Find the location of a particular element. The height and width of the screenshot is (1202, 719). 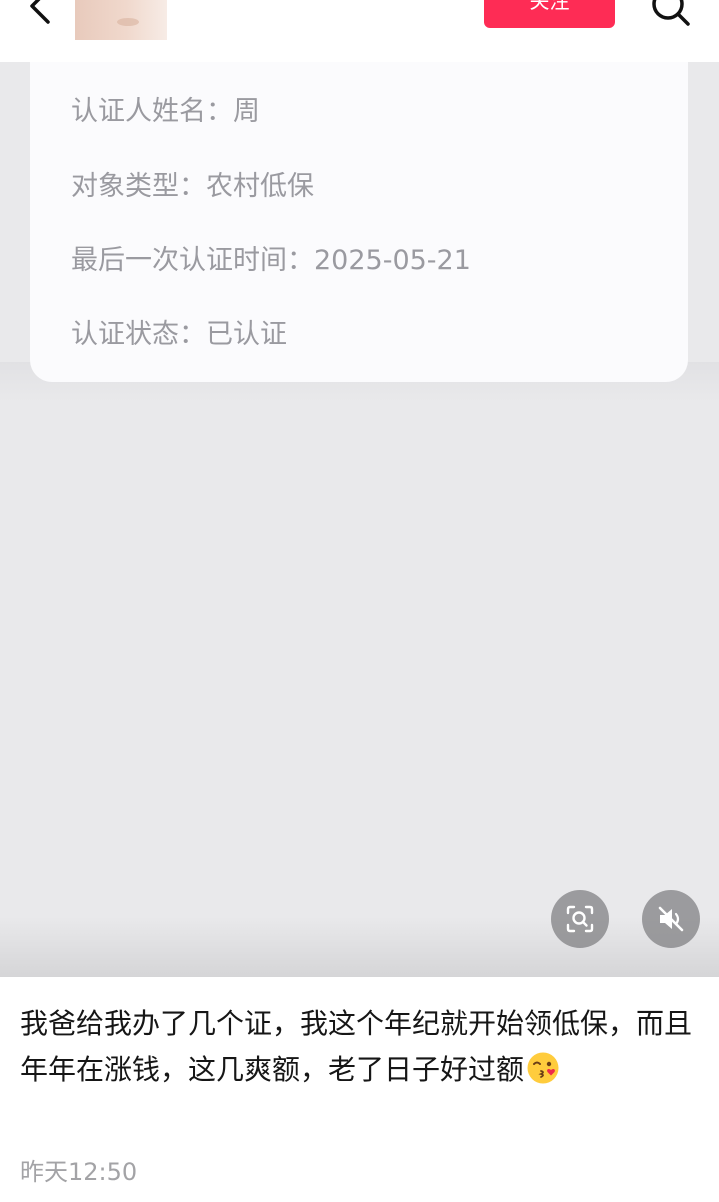

card-row-last-time: 最后一次认证时间：2025-05-21 is located at coordinates (271, 257).